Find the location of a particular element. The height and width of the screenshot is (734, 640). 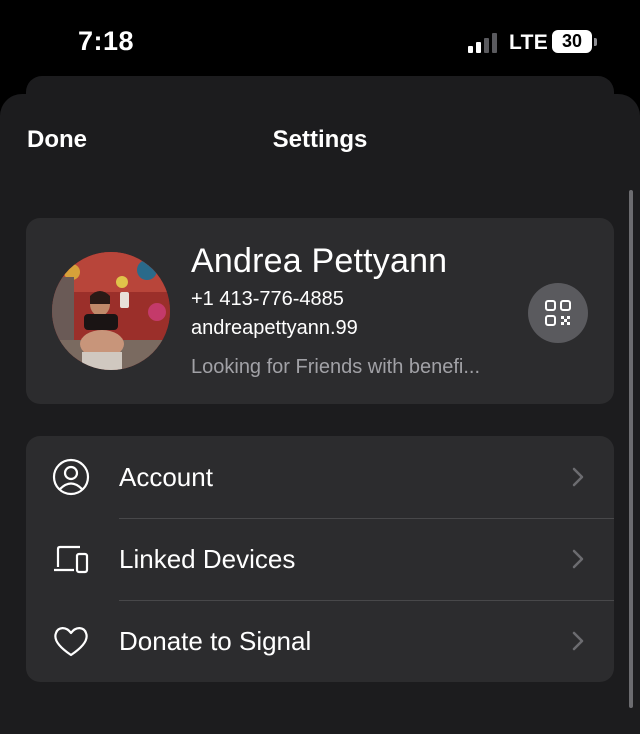

scrollbar is located at coordinates (631, 449).